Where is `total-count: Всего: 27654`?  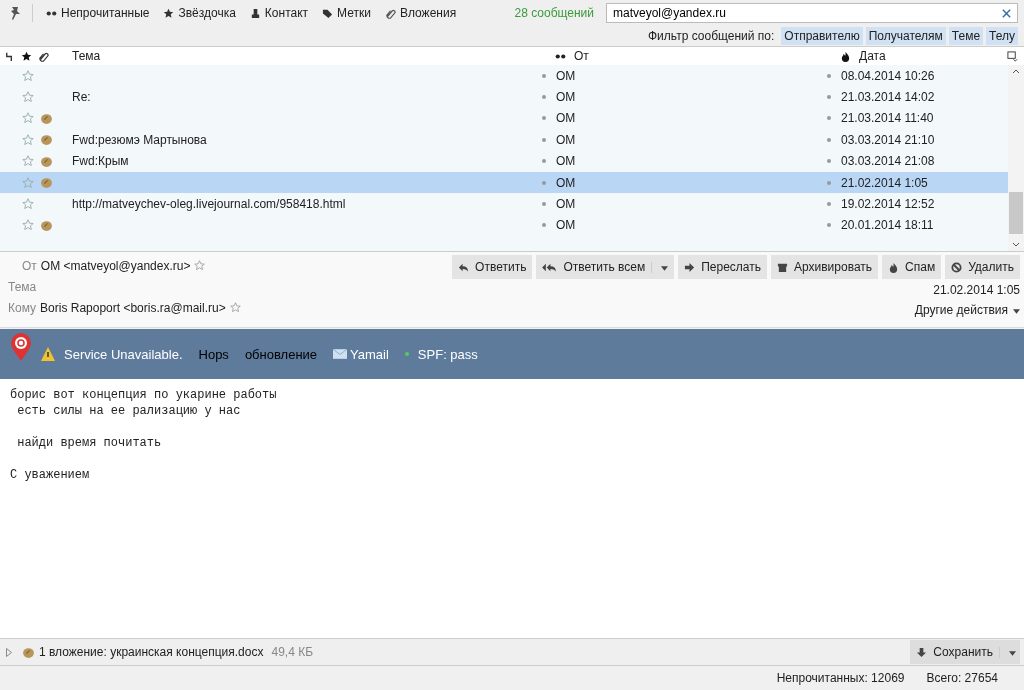 total-count: Всего: 27654 is located at coordinates (962, 678).